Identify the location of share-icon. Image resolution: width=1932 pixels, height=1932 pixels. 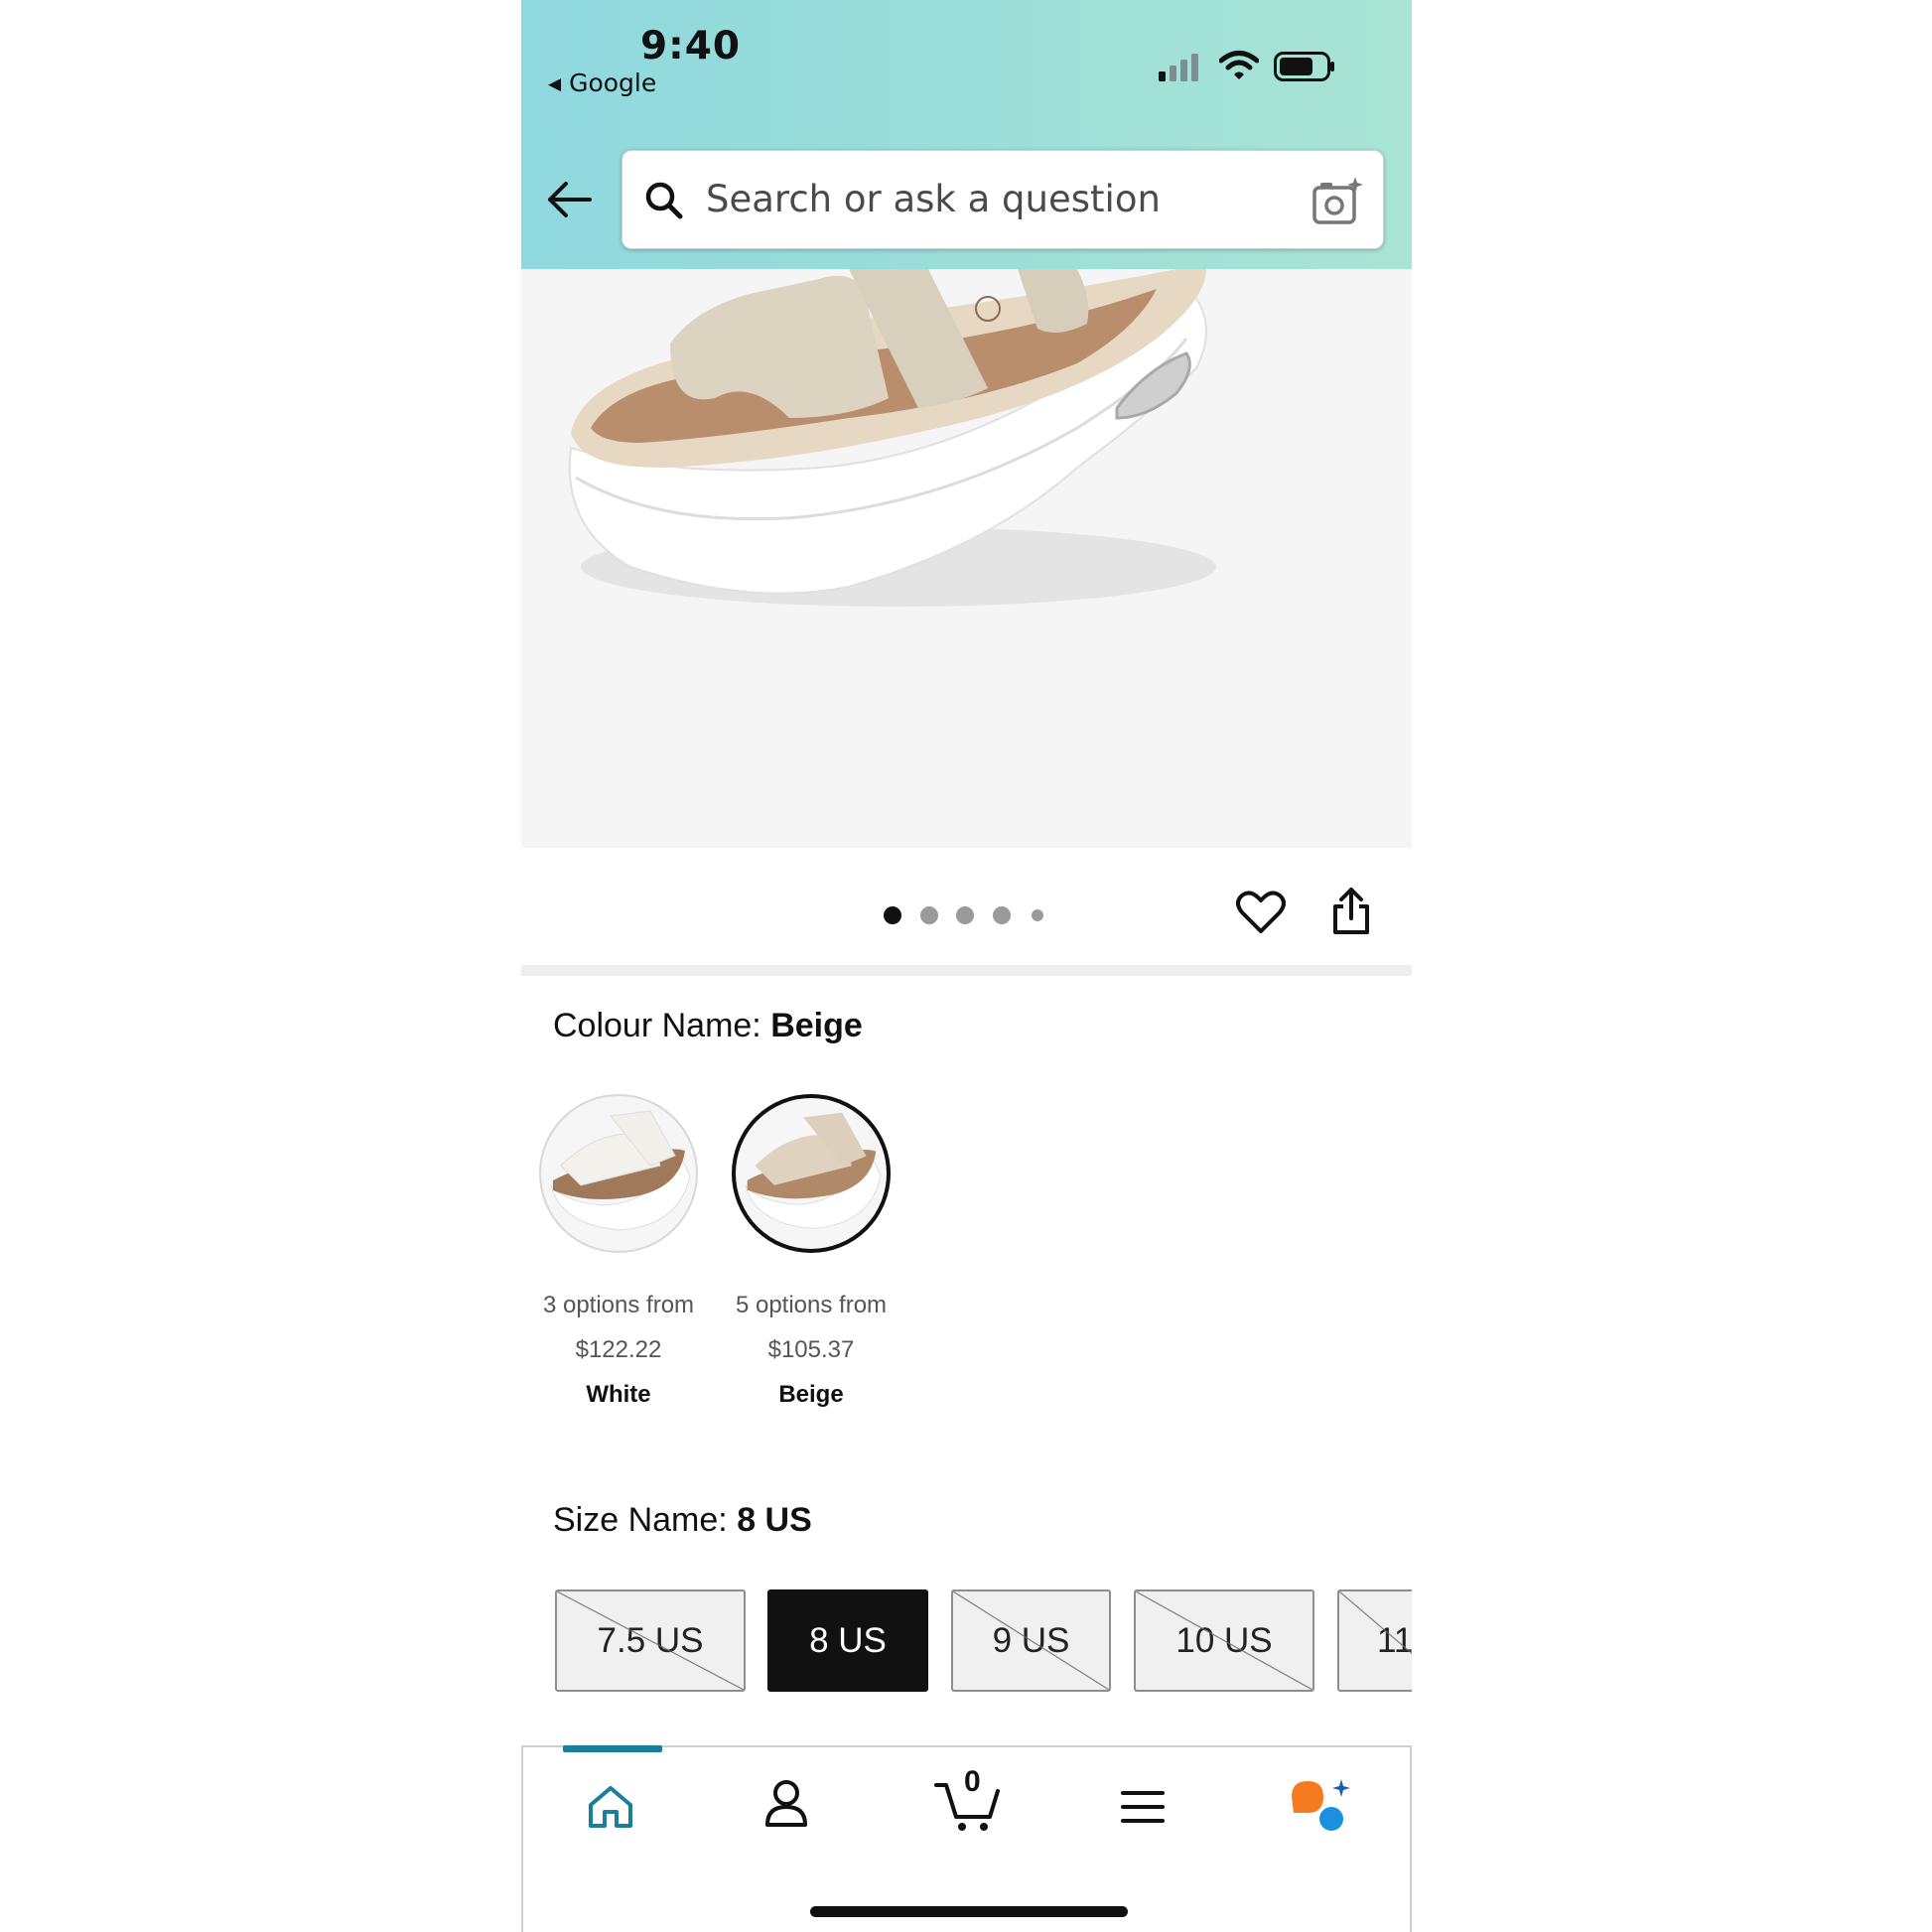
(1351, 911).